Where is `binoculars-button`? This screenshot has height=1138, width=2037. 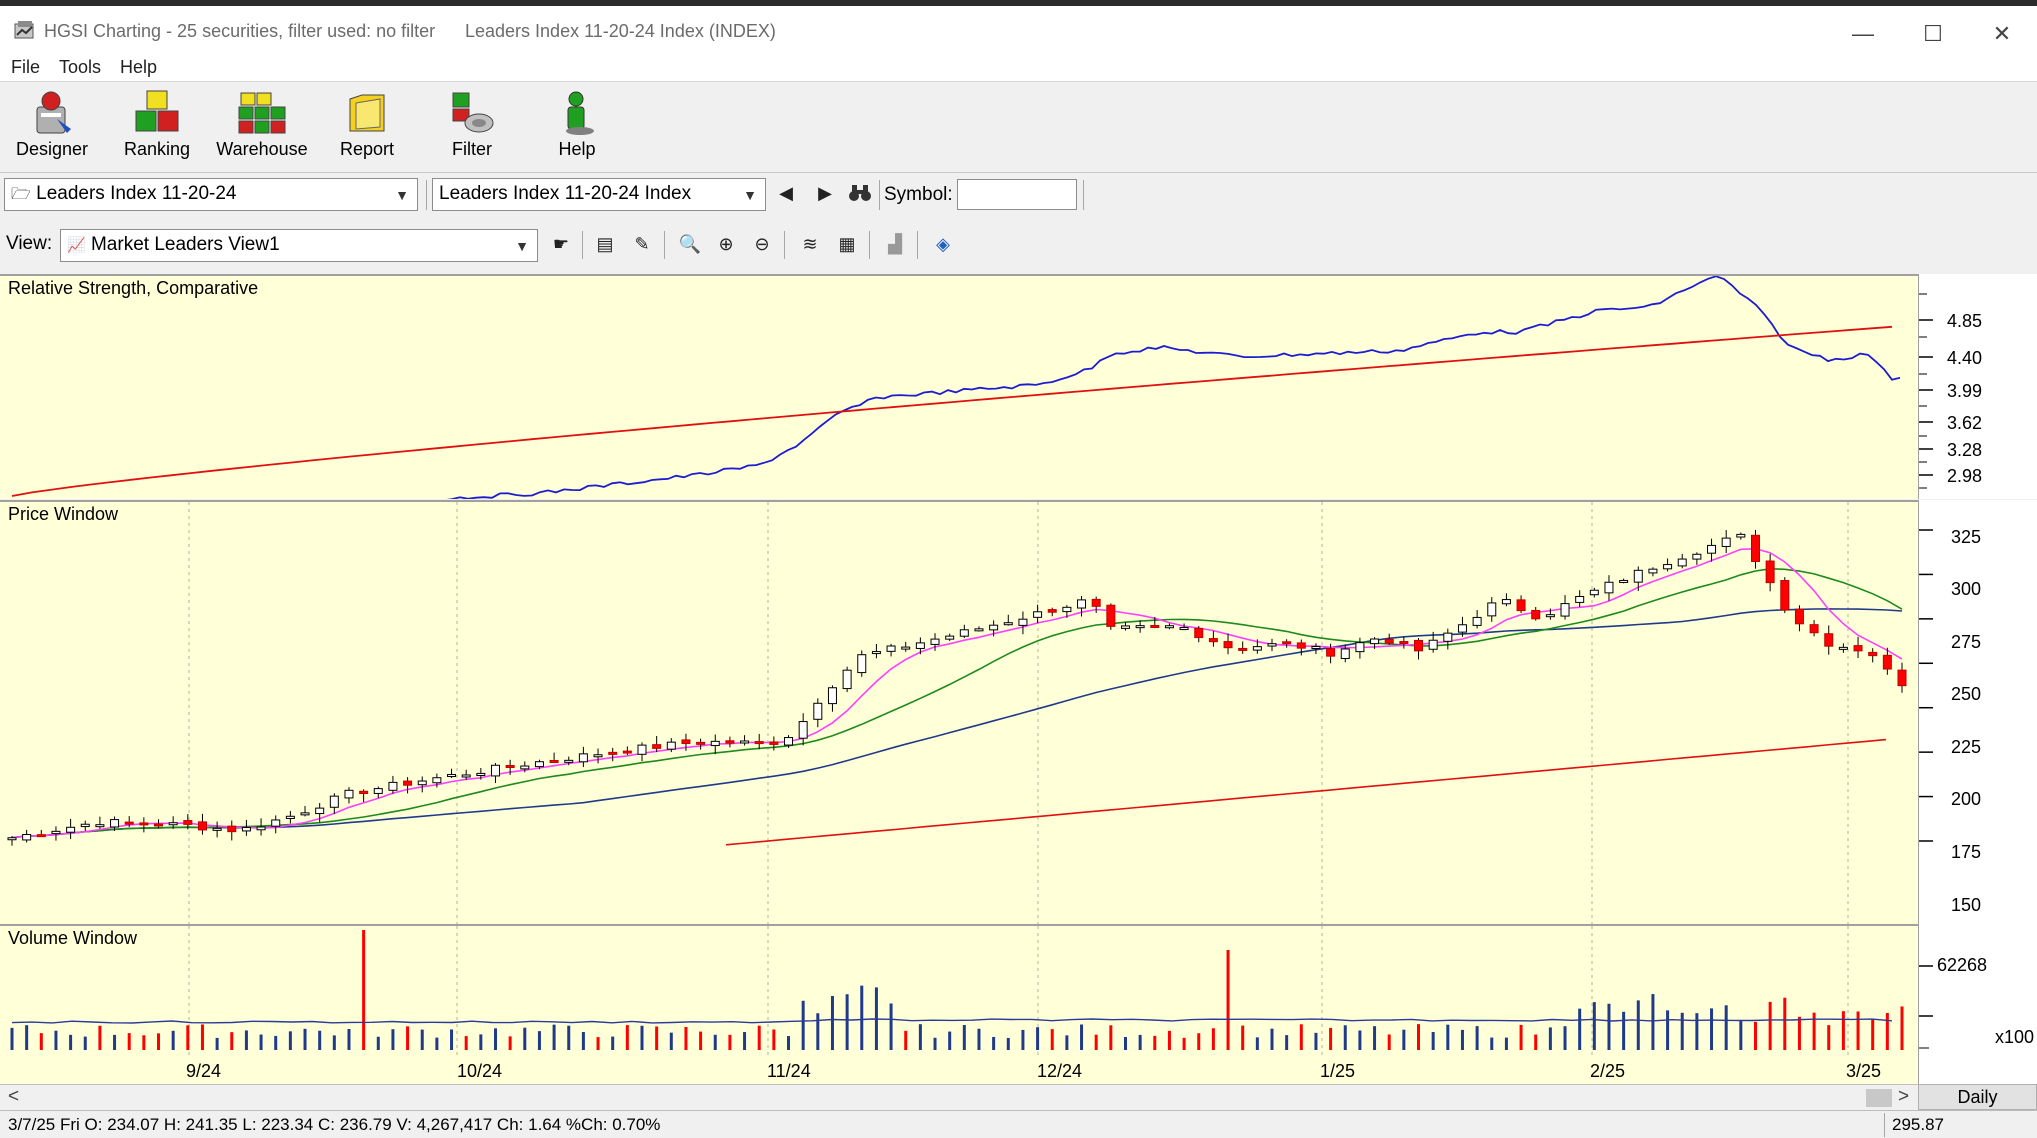
binoculars-button is located at coordinates (860, 193).